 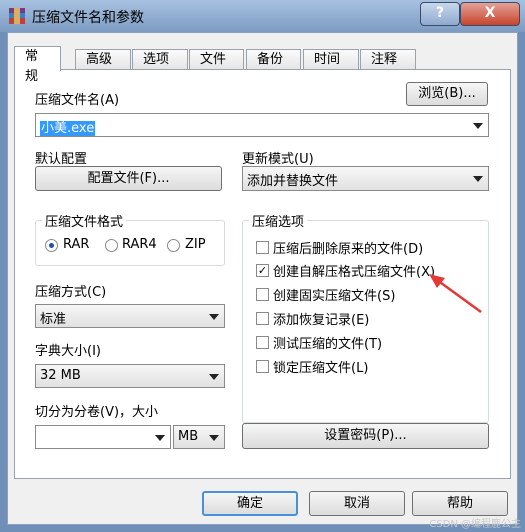 I want to click on split-unit-select: MB, so click(x=199, y=437).